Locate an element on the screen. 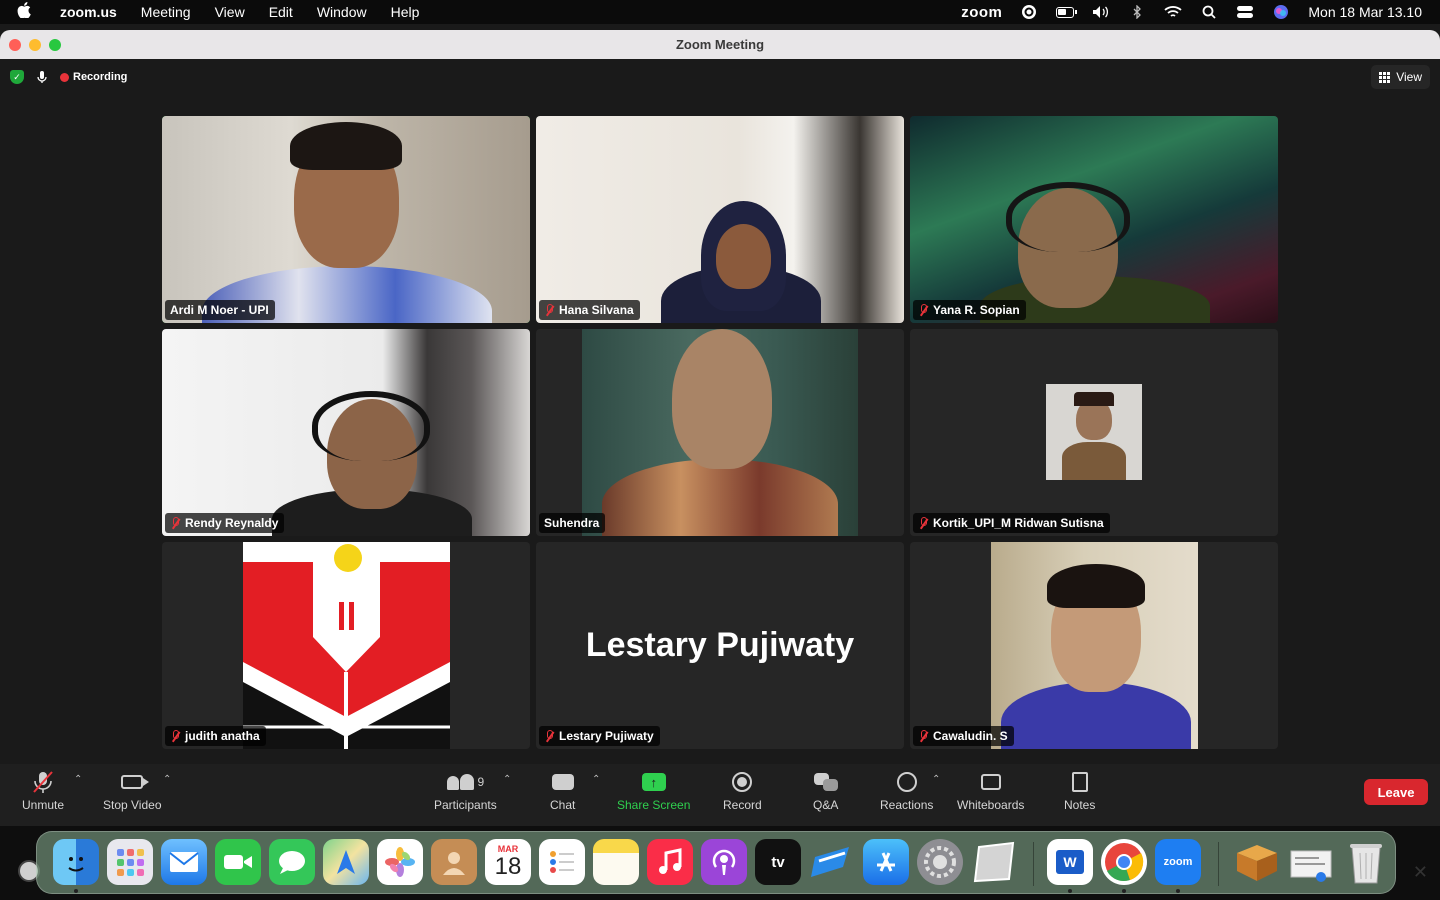 Image resolution: width=1440 pixels, height=900 pixels. leave-button: Leave is located at coordinates (1396, 792).